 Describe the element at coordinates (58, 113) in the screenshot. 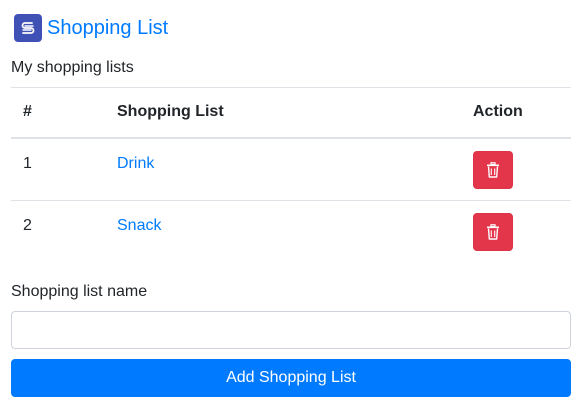

I see `column-header-number: #` at that location.